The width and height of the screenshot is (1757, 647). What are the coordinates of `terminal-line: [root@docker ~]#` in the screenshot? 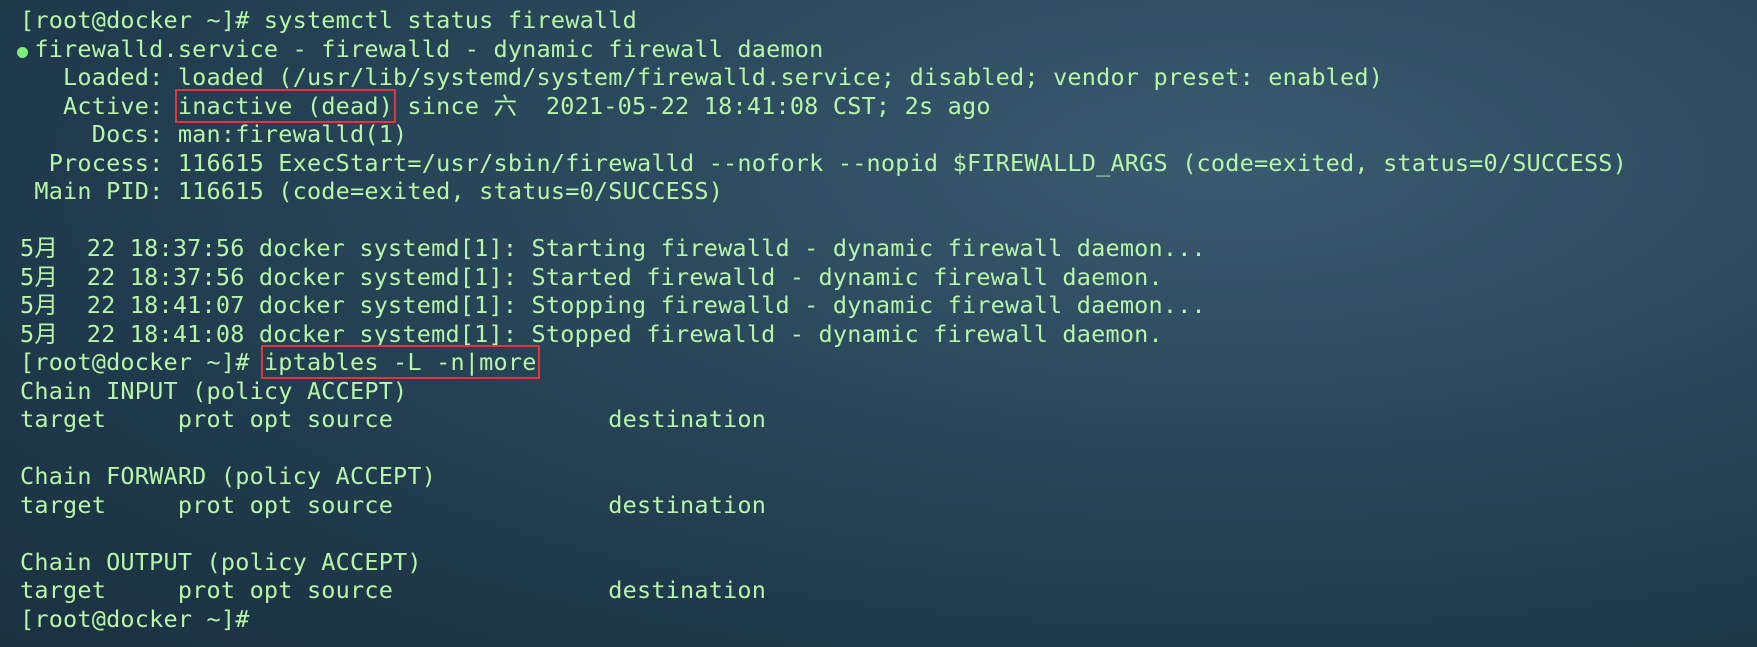 It's located at (888, 619).